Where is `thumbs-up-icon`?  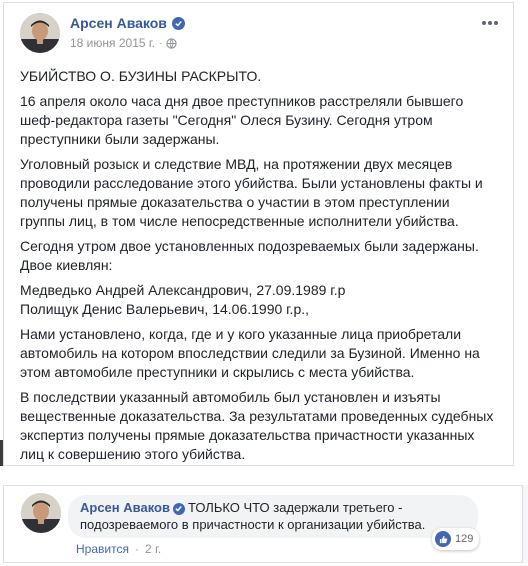 thumbs-up-icon is located at coordinates (443, 539).